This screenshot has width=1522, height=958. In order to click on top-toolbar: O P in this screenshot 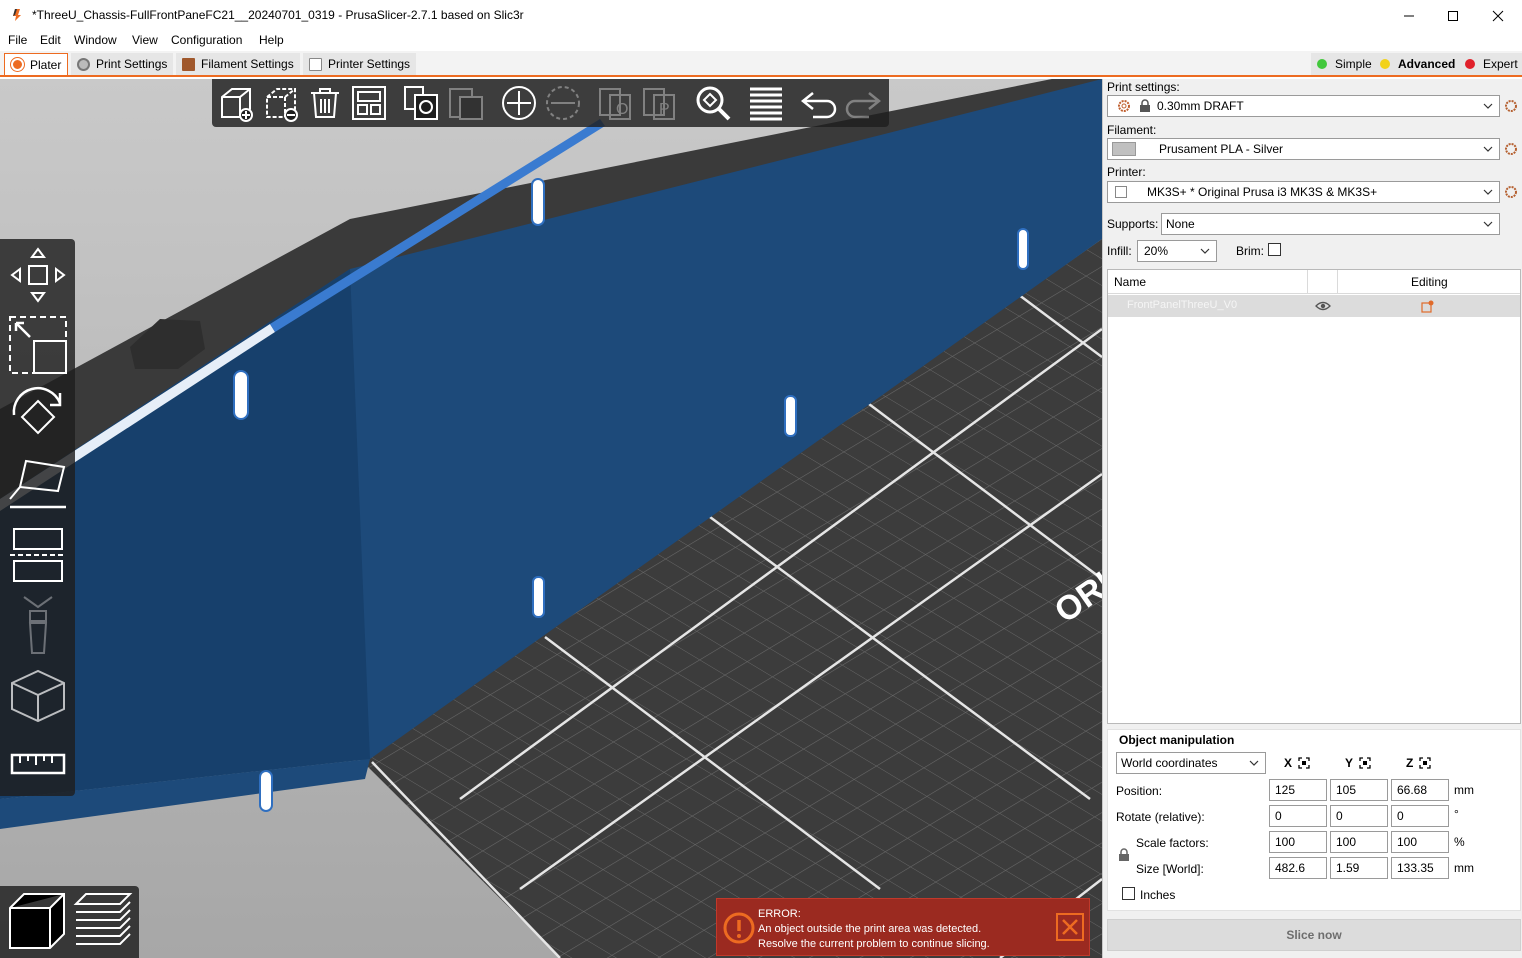, I will do `click(550, 103)`.